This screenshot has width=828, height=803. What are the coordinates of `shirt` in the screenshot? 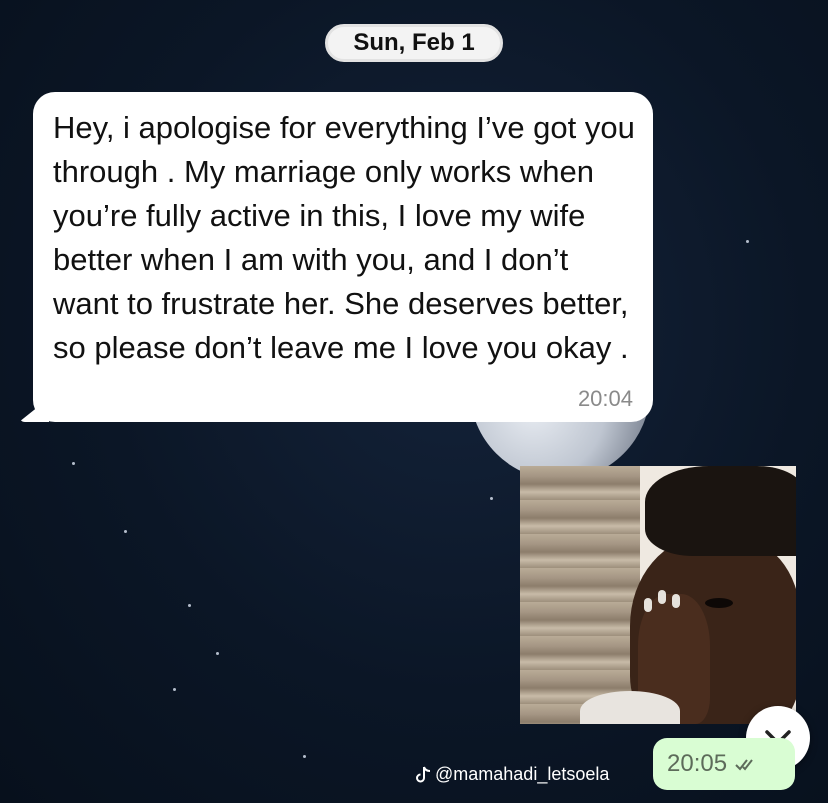 It's located at (630, 707).